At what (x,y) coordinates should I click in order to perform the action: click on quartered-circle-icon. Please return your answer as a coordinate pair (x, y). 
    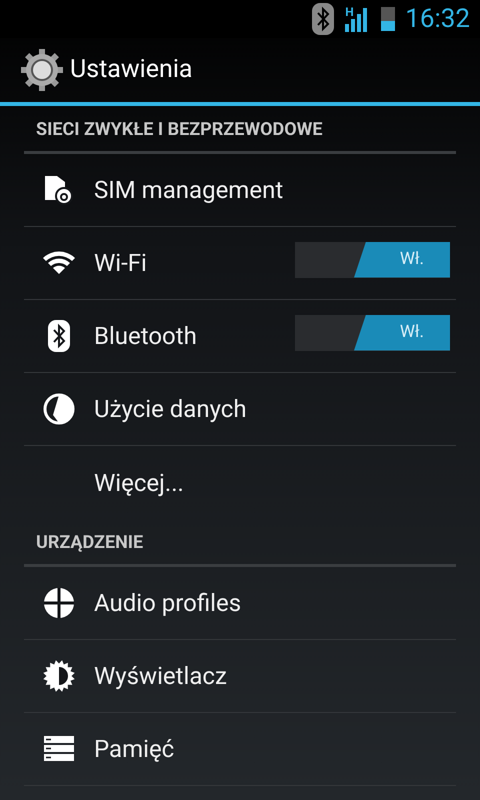
    Looking at the image, I should click on (59, 603).